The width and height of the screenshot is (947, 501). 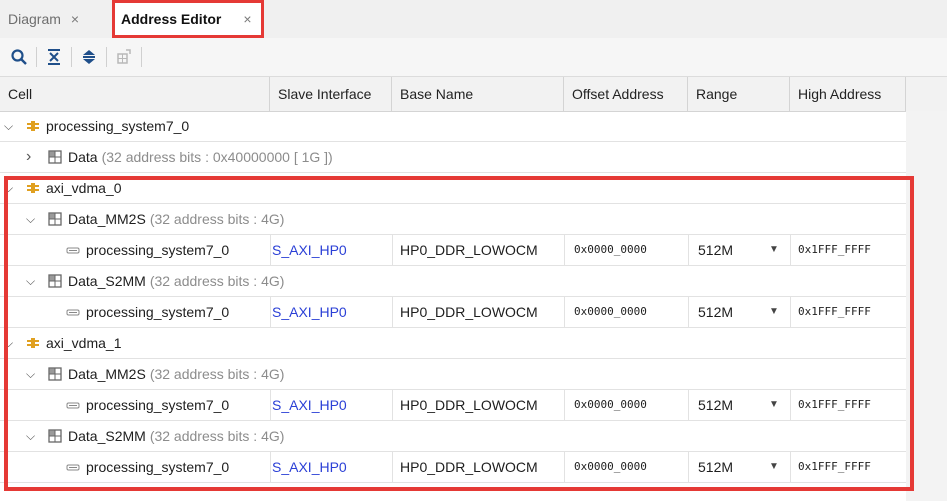 What do you see at coordinates (83, 157) in the screenshot?
I see `row-name: Data` at bounding box center [83, 157].